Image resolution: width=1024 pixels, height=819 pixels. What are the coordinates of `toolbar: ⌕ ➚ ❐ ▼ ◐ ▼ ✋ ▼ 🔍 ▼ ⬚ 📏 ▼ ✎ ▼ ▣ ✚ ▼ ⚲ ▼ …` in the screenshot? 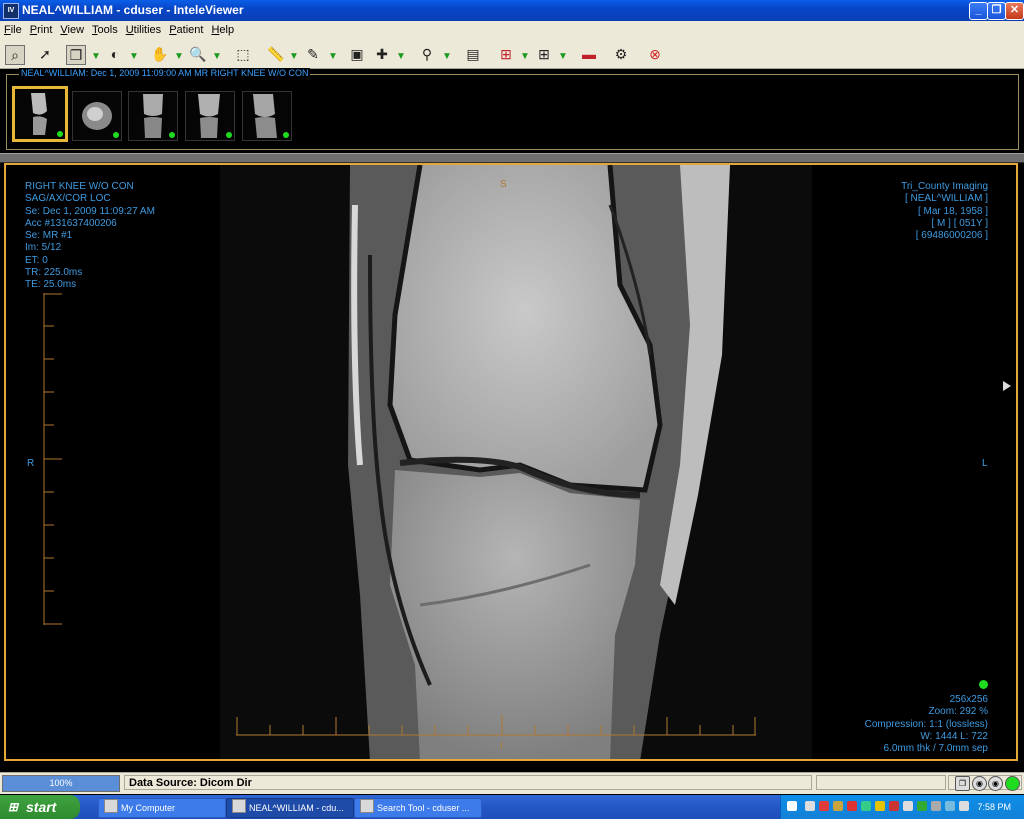 It's located at (512, 54).